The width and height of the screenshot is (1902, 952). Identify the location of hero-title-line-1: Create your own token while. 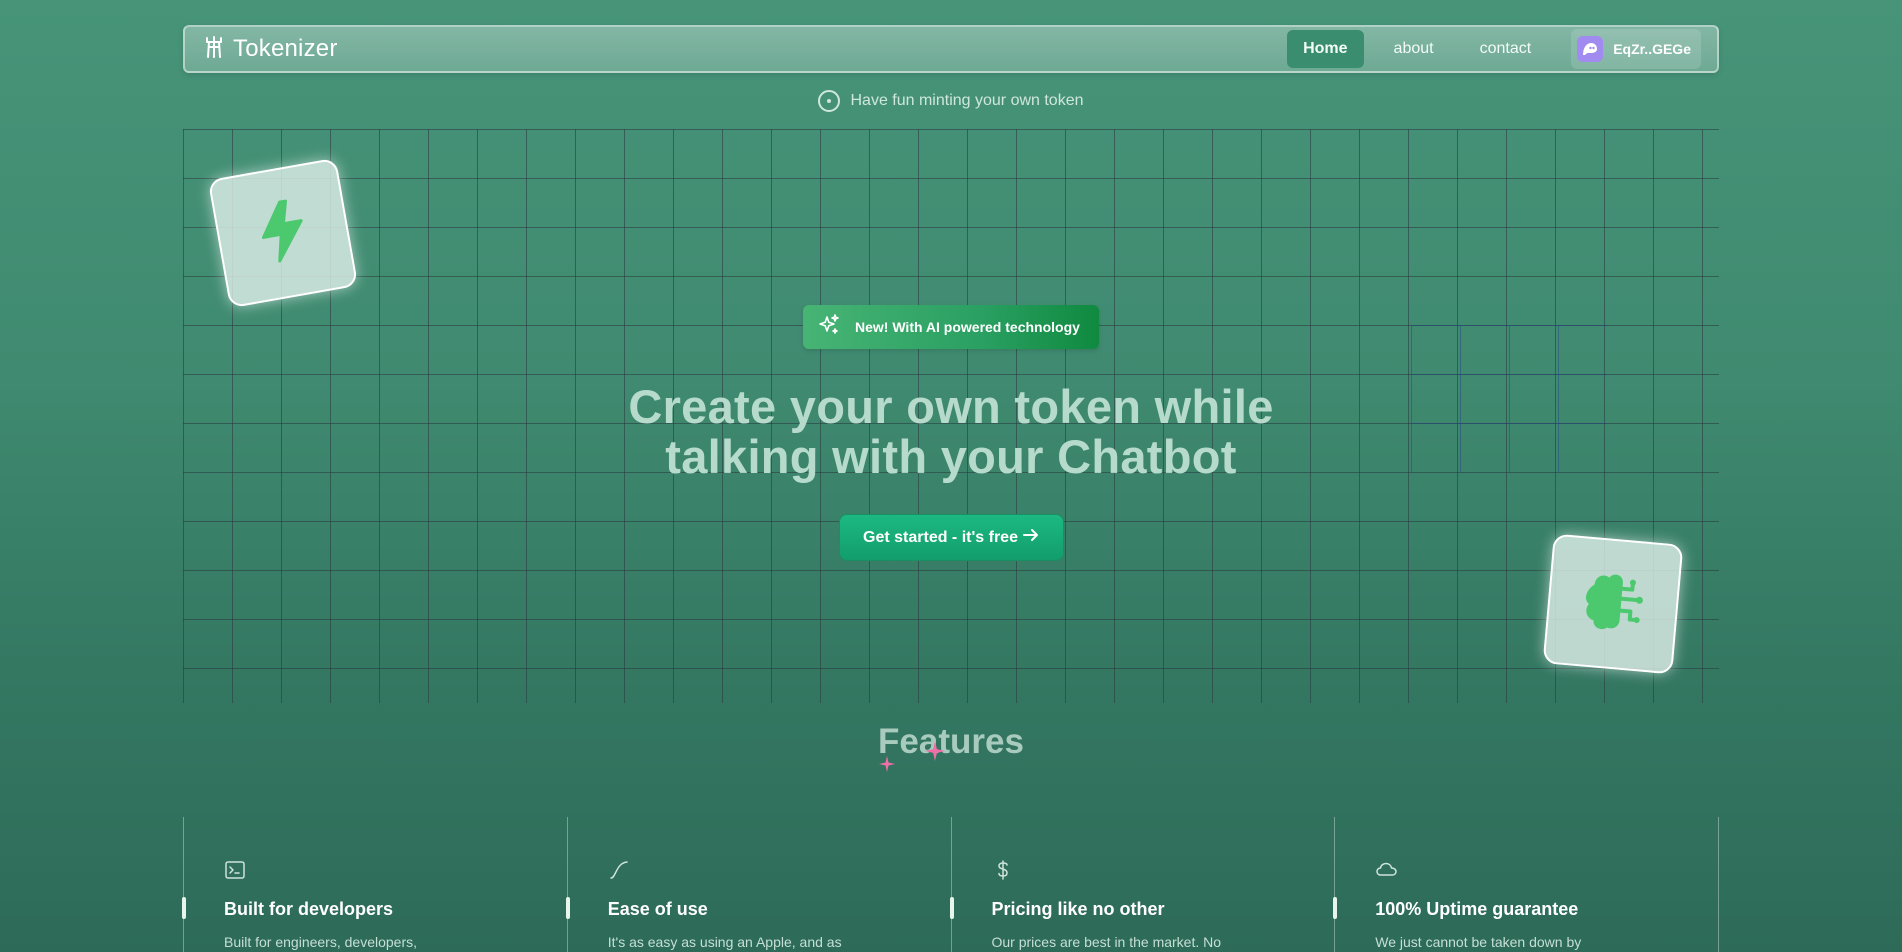
(951, 406).